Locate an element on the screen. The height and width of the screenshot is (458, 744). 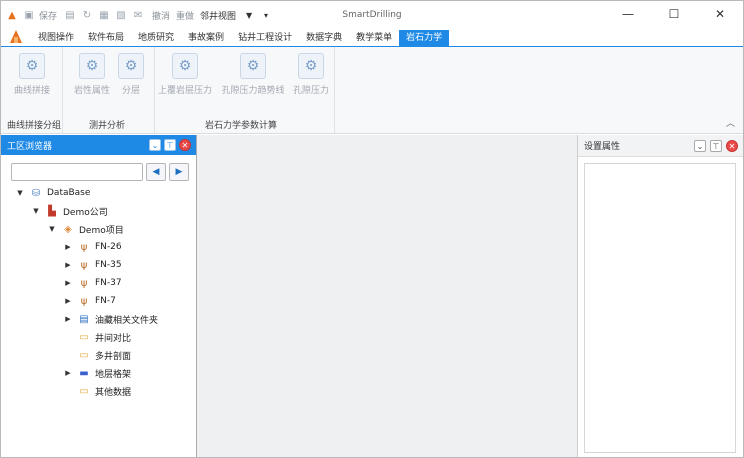
tree-node: ▼ ▙ Demo公司 is located at coordinates (98, 211).